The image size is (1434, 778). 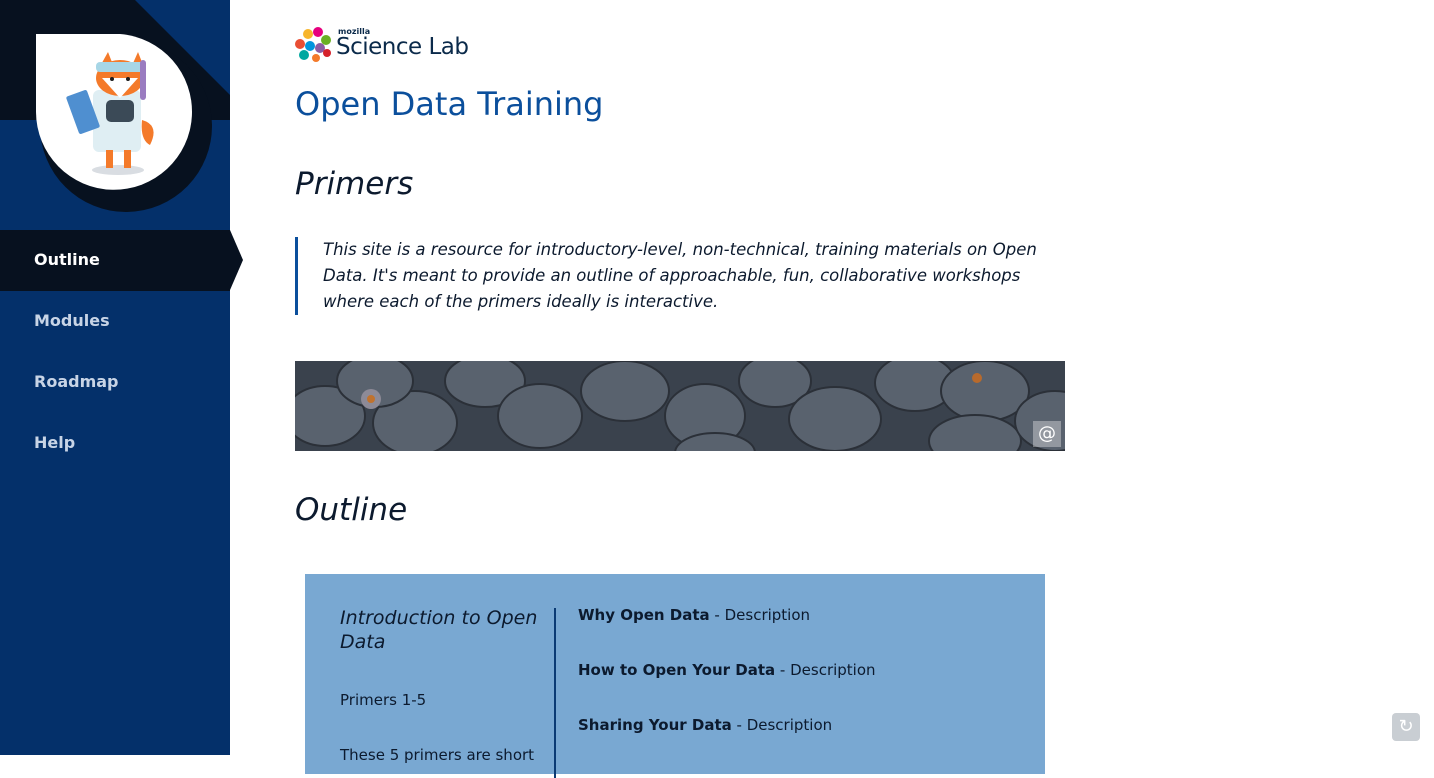 I want to click on page-title: Open Data Training, so click(x=449, y=104).